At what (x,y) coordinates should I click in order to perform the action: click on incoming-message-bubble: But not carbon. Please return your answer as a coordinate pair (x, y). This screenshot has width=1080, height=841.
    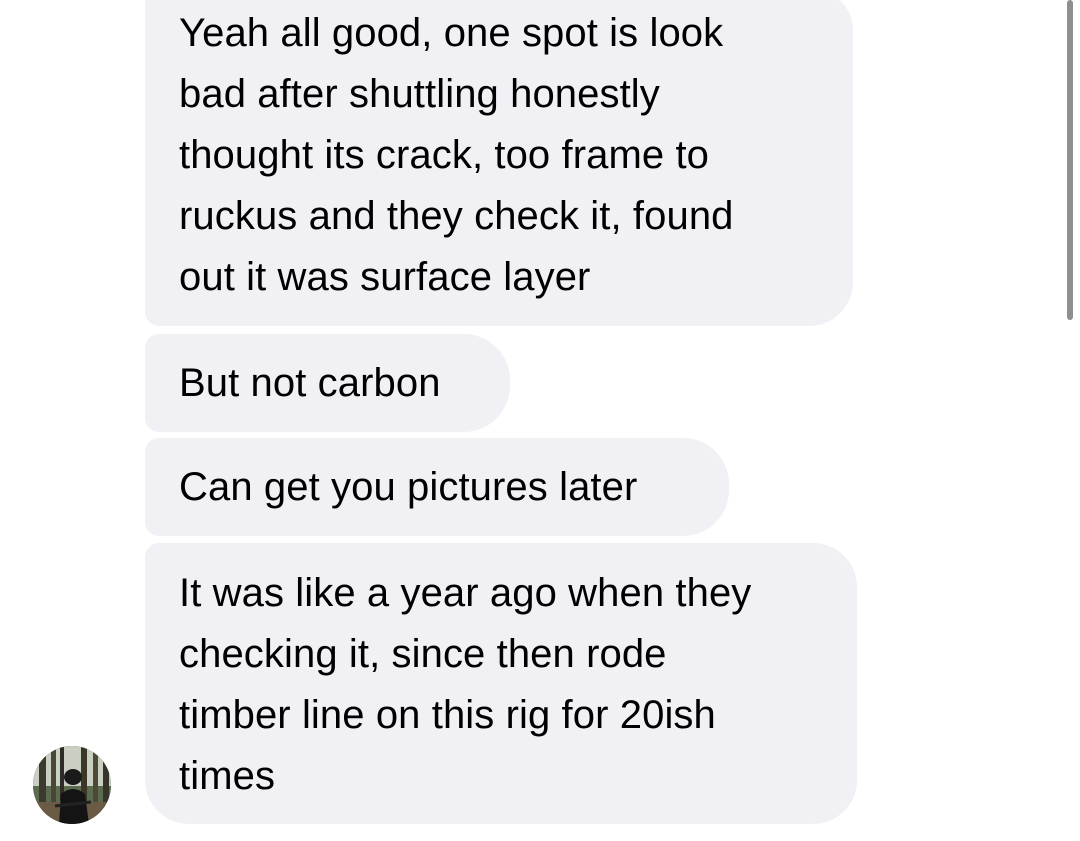
    Looking at the image, I should click on (327, 383).